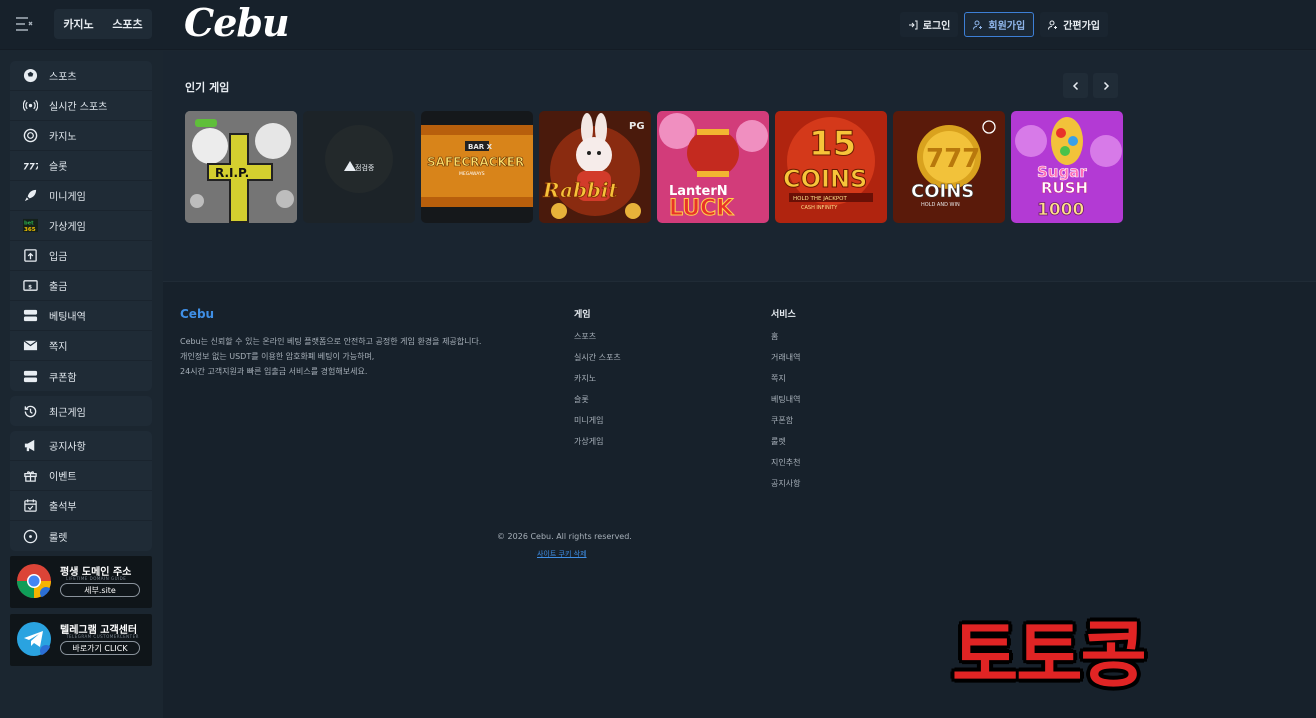 Image resolution: width=1316 pixels, height=718 pixels. What do you see at coordinates (597, 446) in the screenshot?
I see `footer-link-virtual: 가상게임` at bounding box center [597, 446].